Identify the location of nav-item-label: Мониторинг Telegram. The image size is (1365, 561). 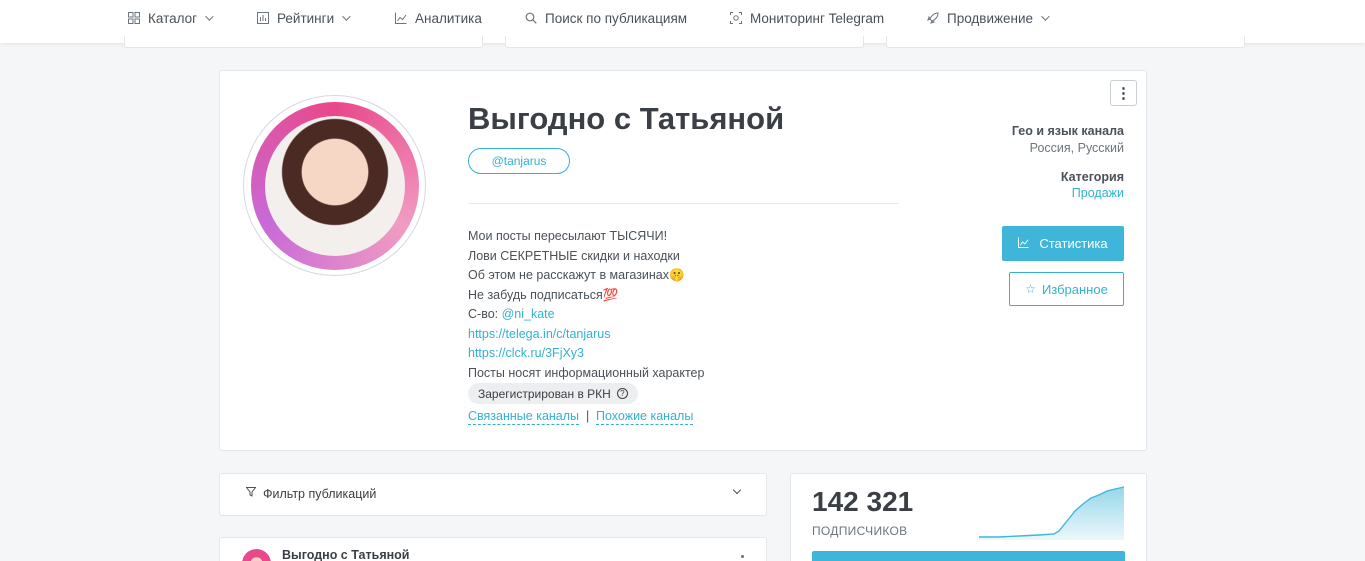
(817, 18).